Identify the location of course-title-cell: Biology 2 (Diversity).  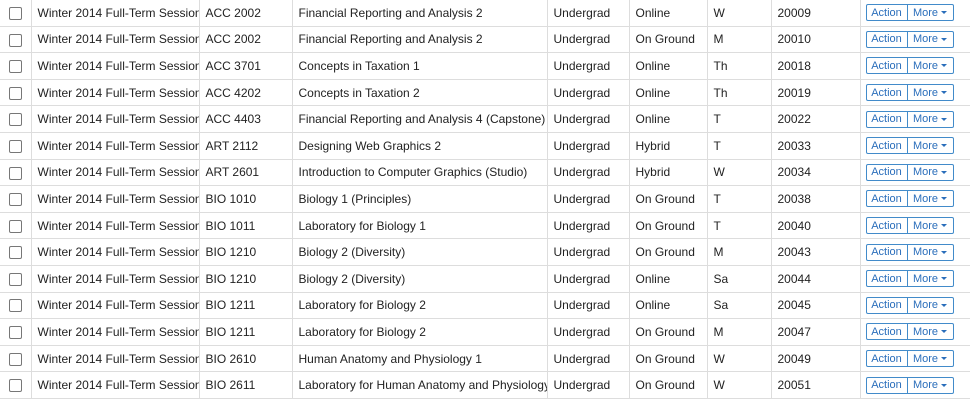
(419, 278).